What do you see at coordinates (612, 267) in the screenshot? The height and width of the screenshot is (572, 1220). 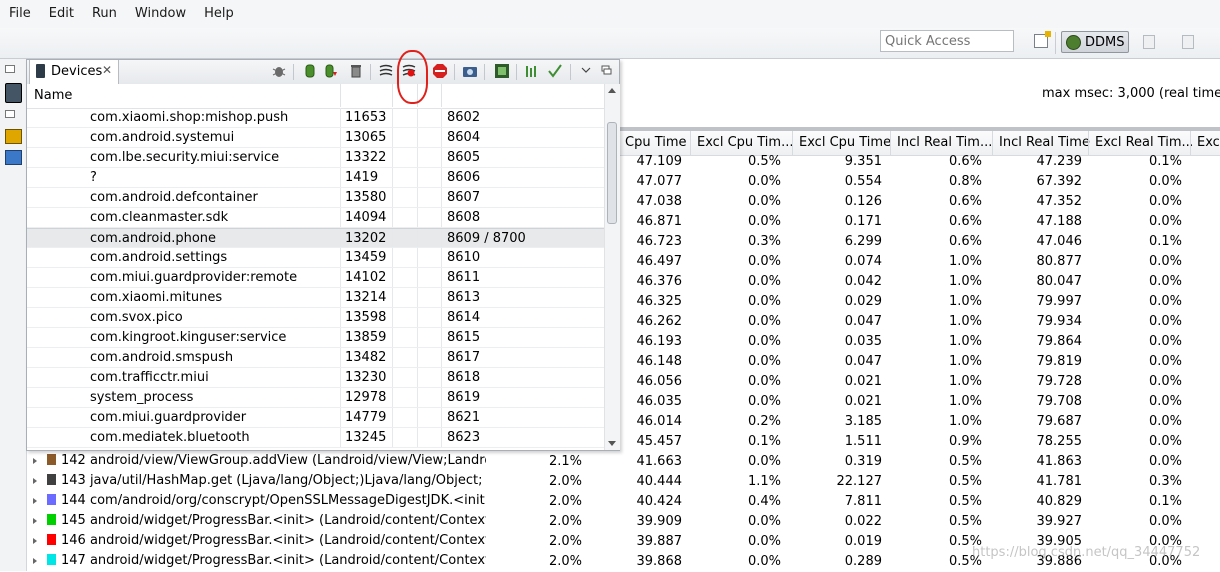 I see `devices-scrollbar` at bounding box center [612, 267].